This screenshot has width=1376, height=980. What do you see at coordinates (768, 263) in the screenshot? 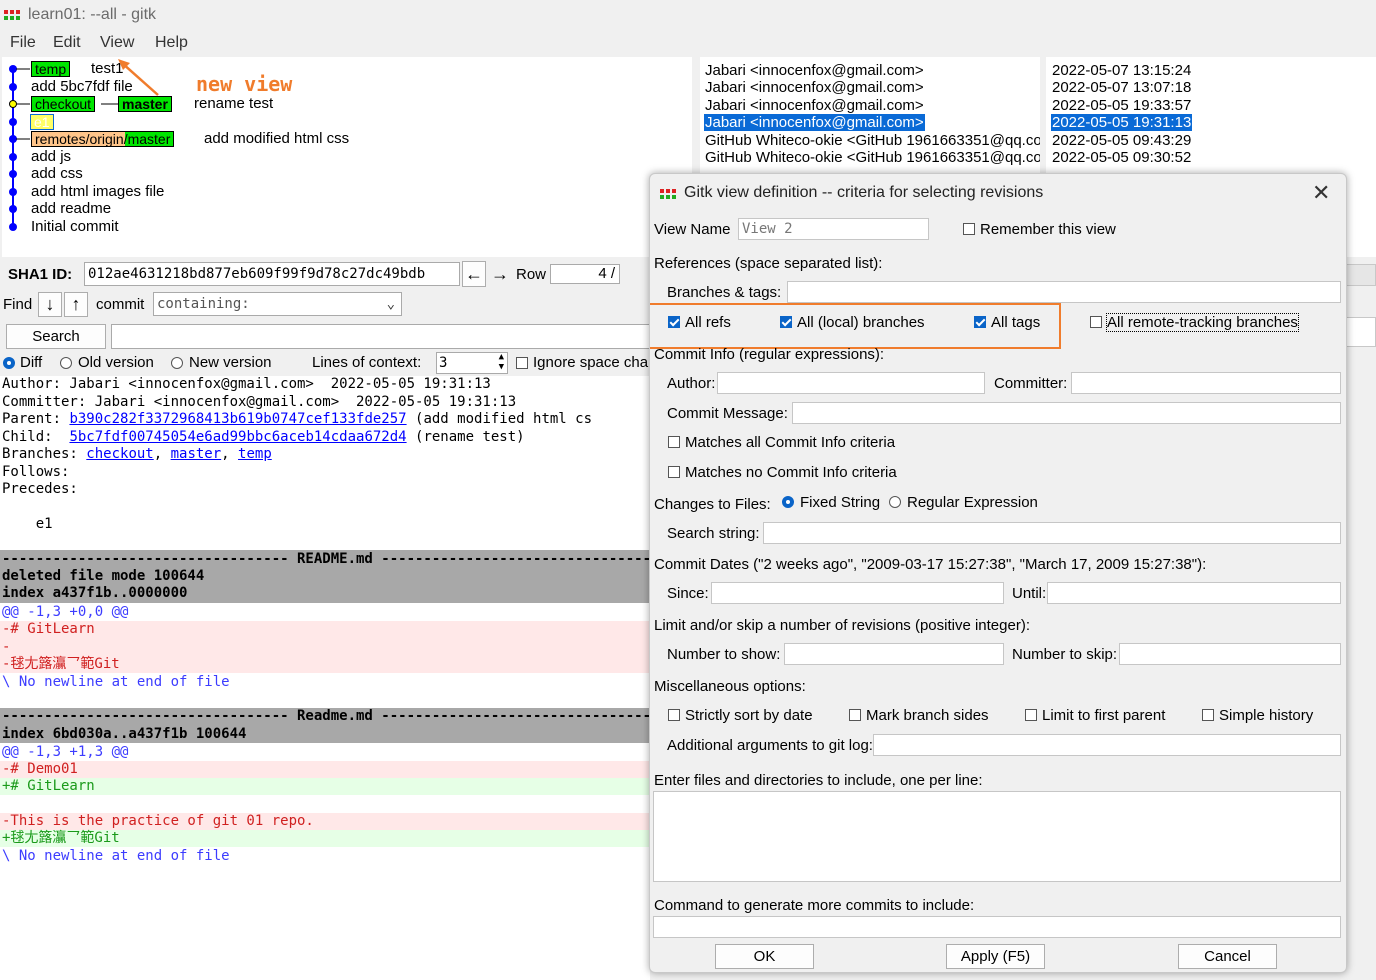
I see `references-label: References (space separated list):` at bounding box center [768, 263].